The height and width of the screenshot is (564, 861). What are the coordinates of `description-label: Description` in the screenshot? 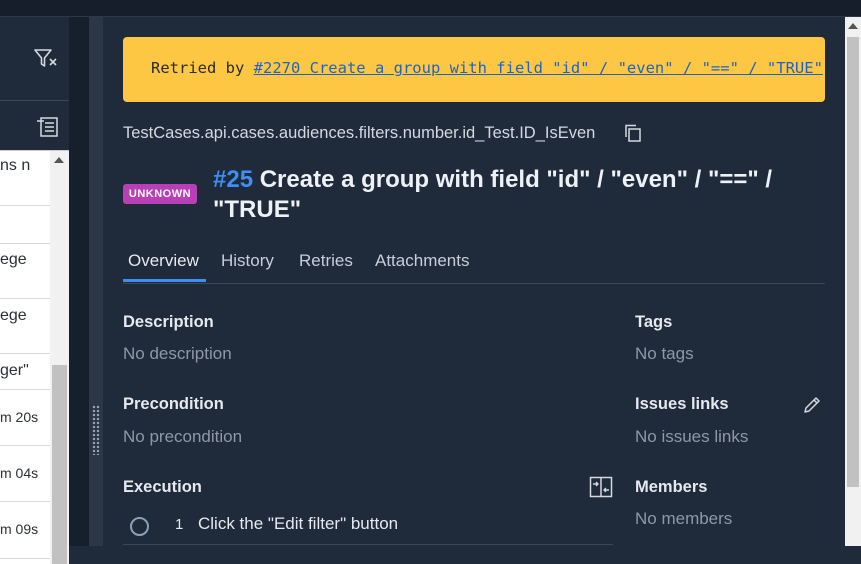 It's located at (168, 322).